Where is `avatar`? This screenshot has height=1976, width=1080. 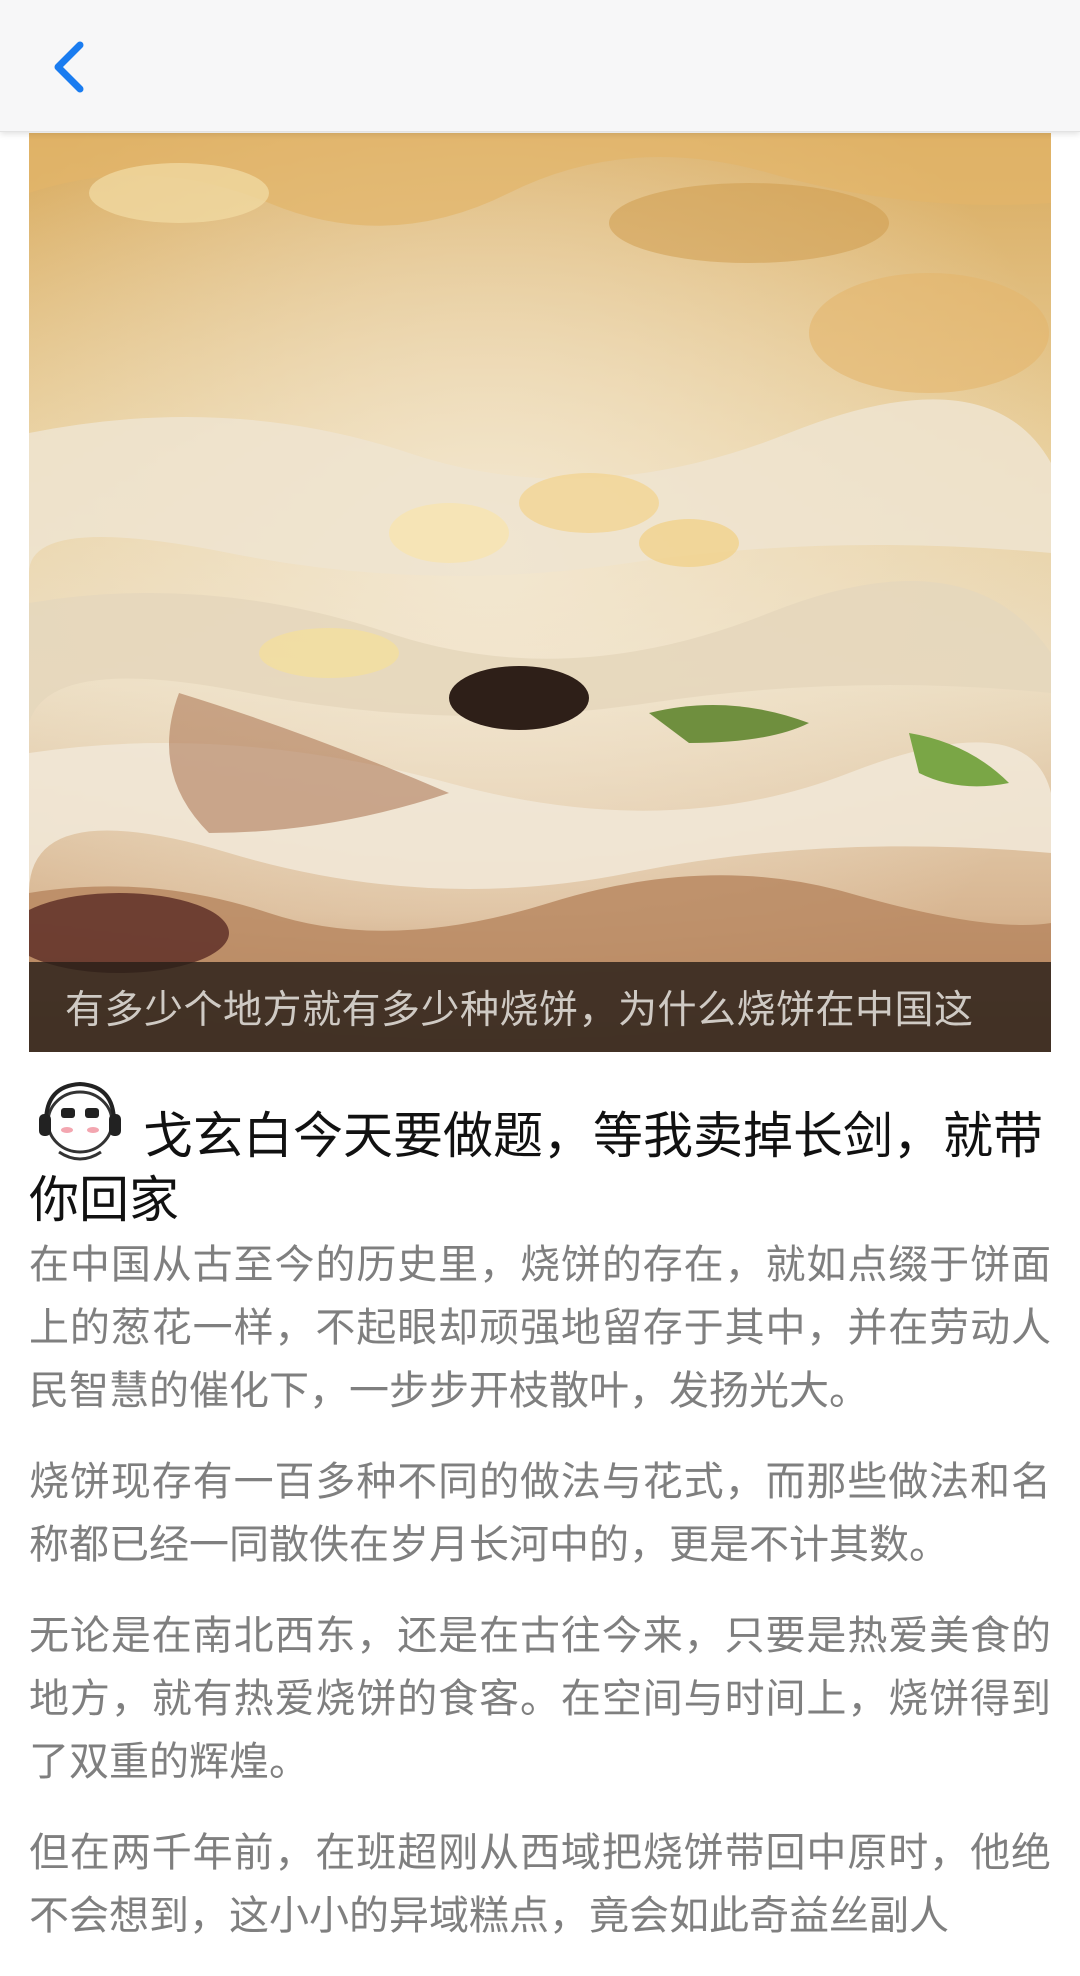 avatar is located at coordinates (80, 1117).